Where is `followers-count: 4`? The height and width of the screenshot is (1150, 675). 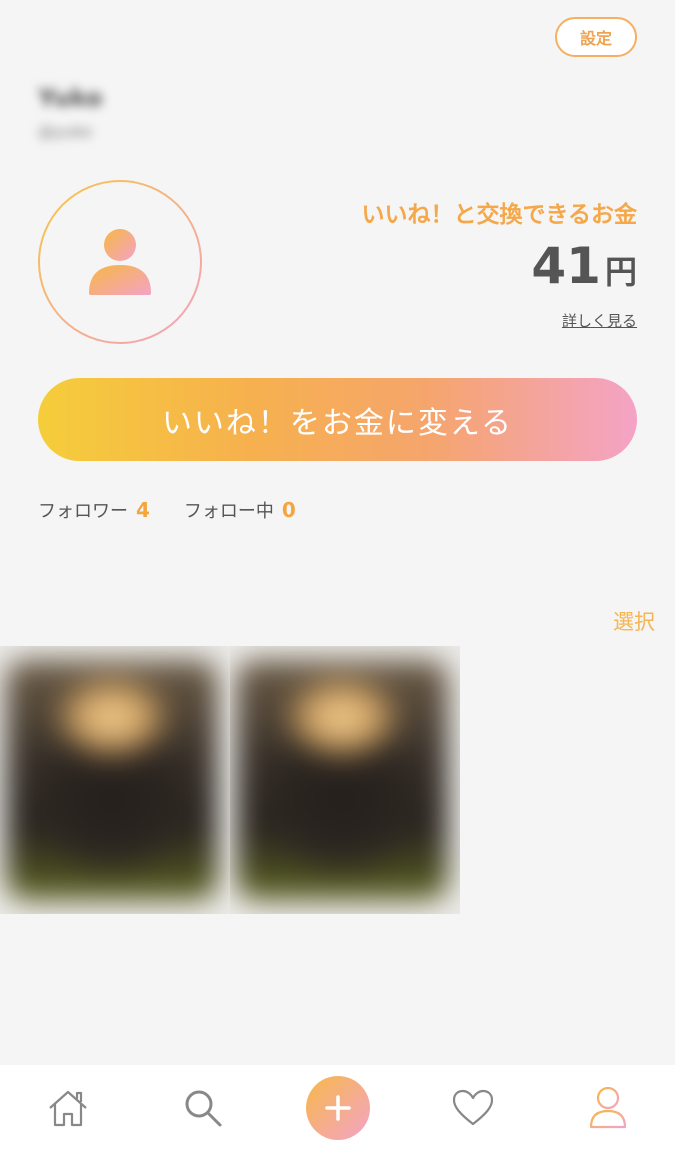
followers-count: 4 is located at coordinates (143, 510).